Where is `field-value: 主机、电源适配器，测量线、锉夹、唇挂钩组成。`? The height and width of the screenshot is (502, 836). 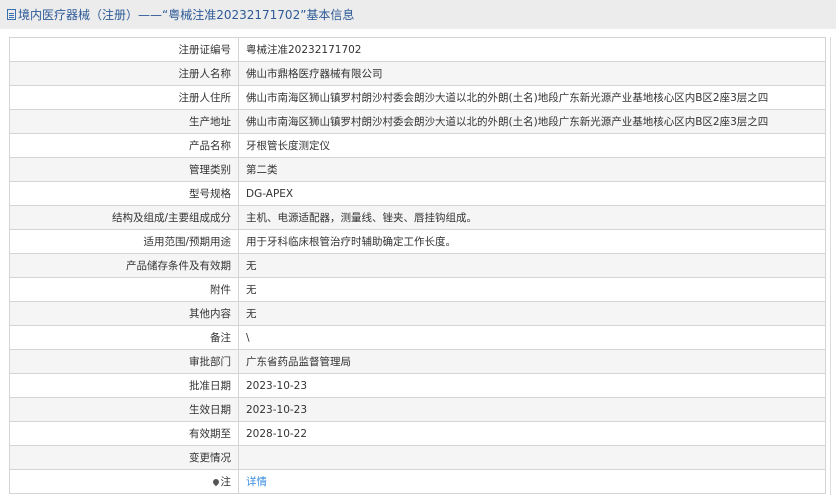
field-value: 主机、电源适配器，测量线、锉夹、唇挂钩组成。 is located at coordinates (532, 217).